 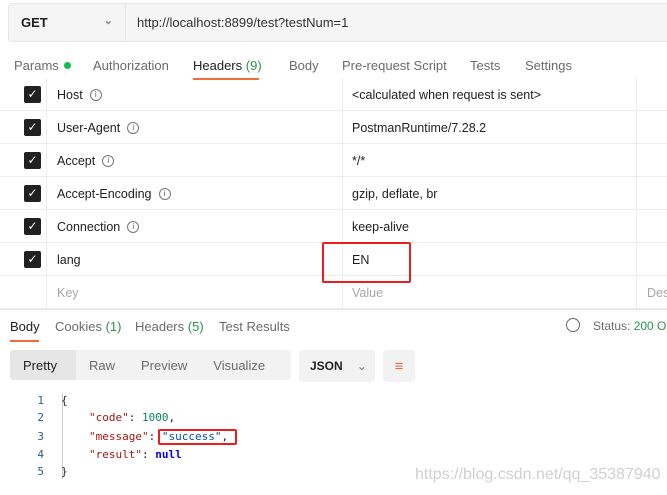 I want to click on wrap-lines-icon: ≡, so click(x=399, y=366).